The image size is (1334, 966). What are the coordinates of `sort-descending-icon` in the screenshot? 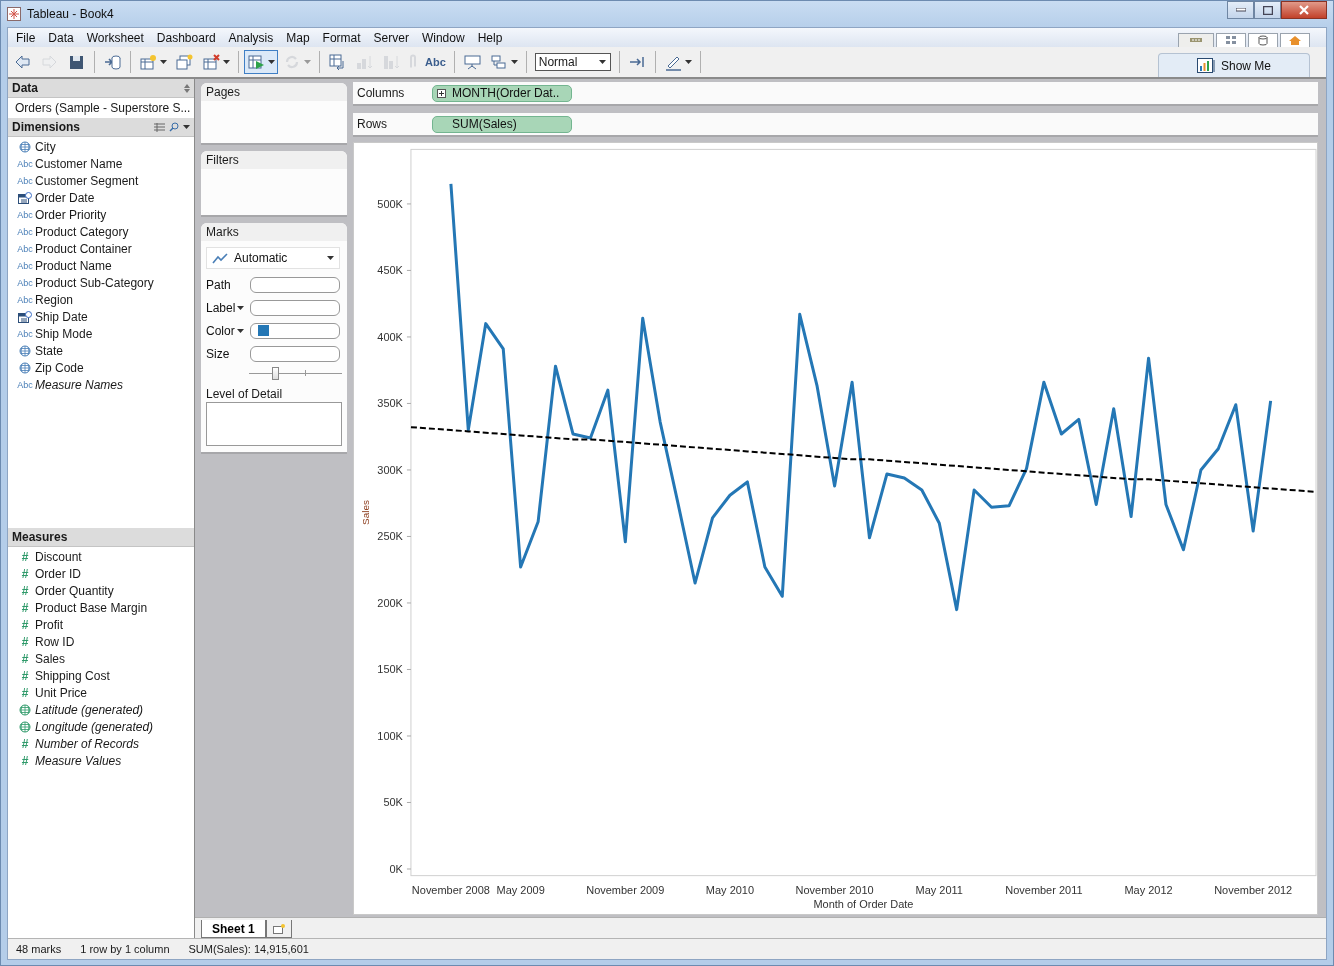 It's located at (391, 62).